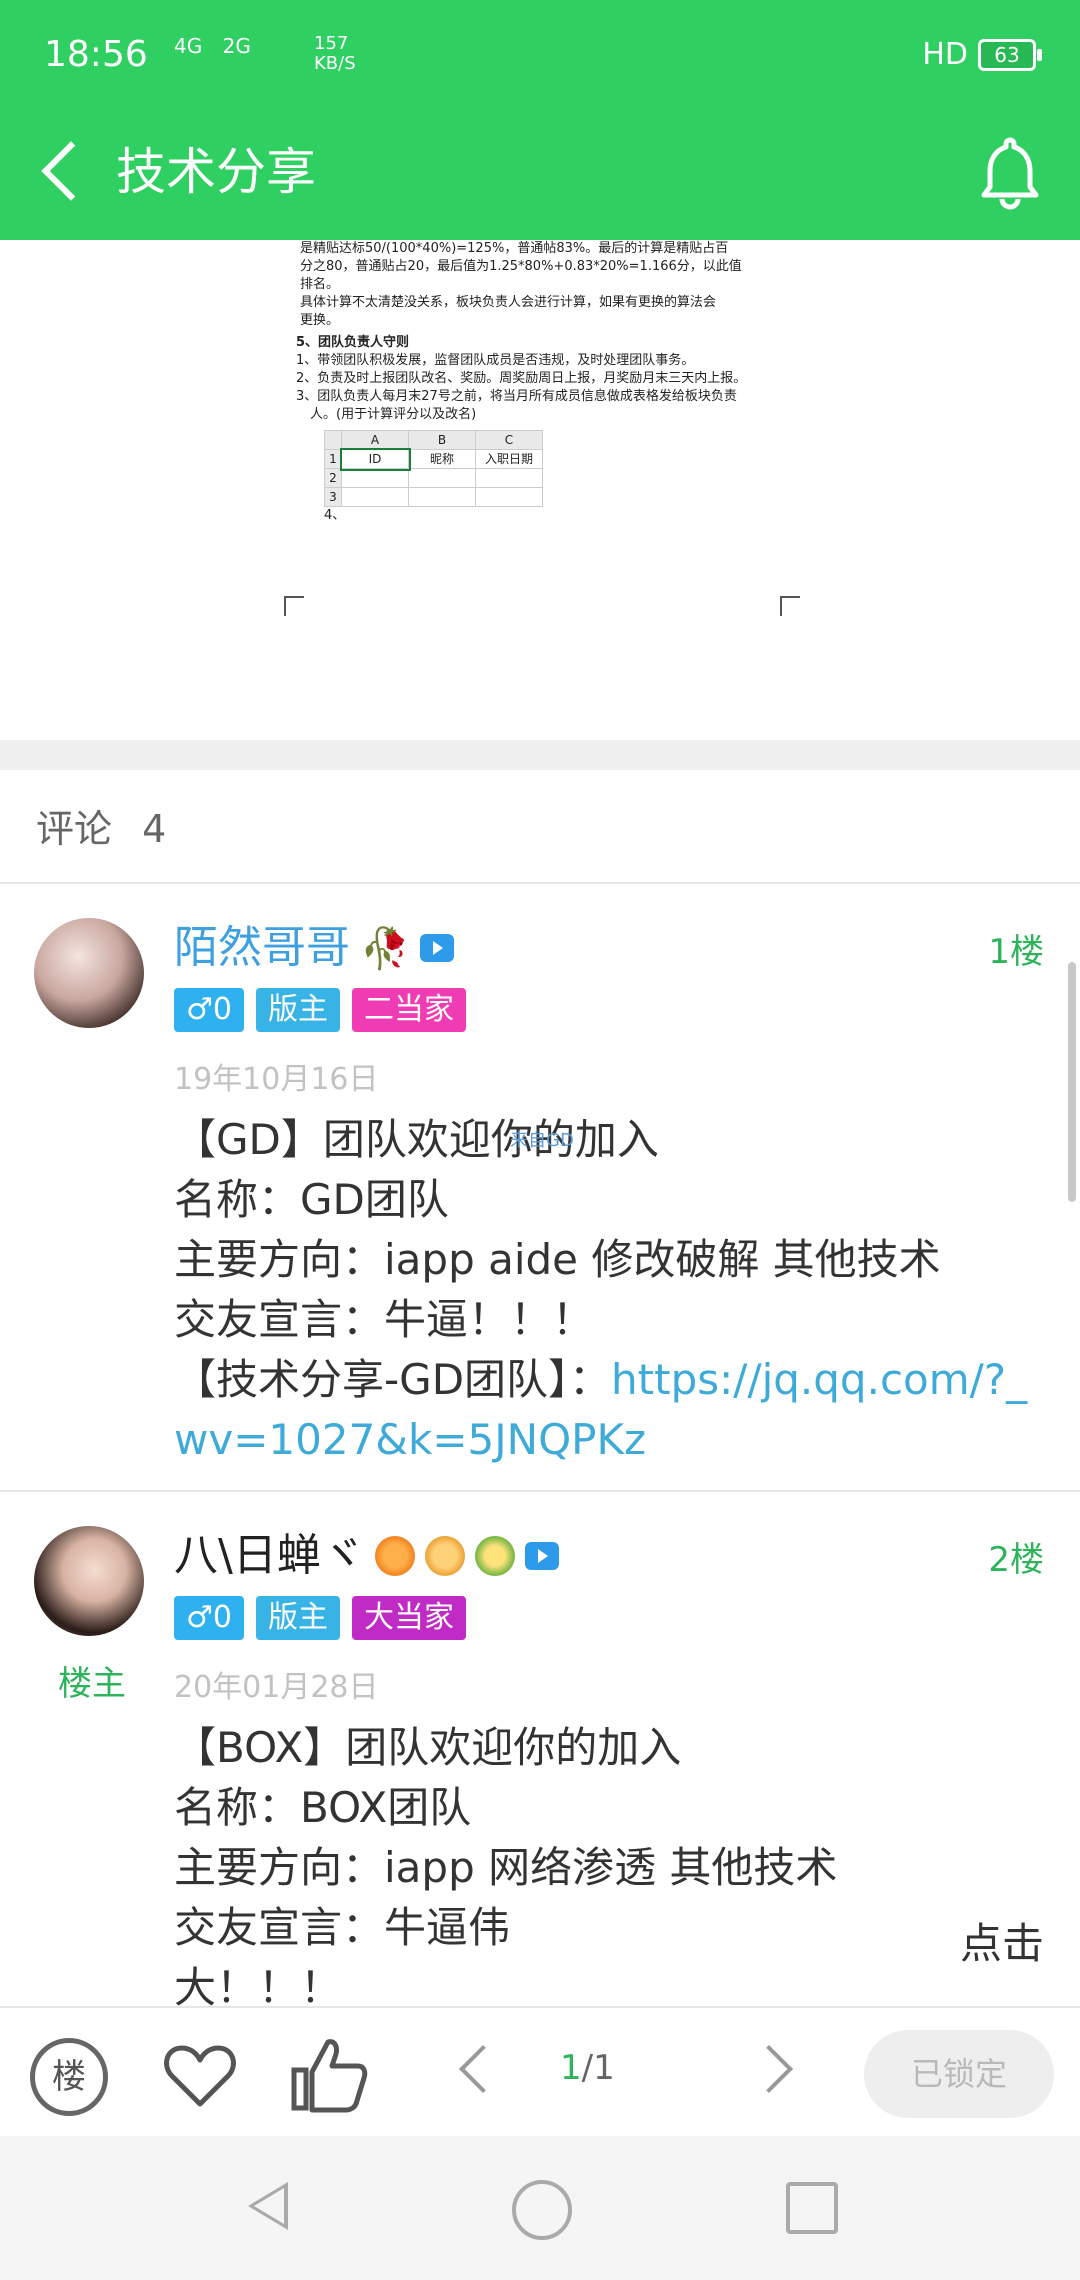 The width and height of the screenshot is (1080, 2280). What do you see at coordinates (353, 342) in the screenshot?
I see `doc-section-title: 5、团队负责人守则` at bounding box center [353, 342].